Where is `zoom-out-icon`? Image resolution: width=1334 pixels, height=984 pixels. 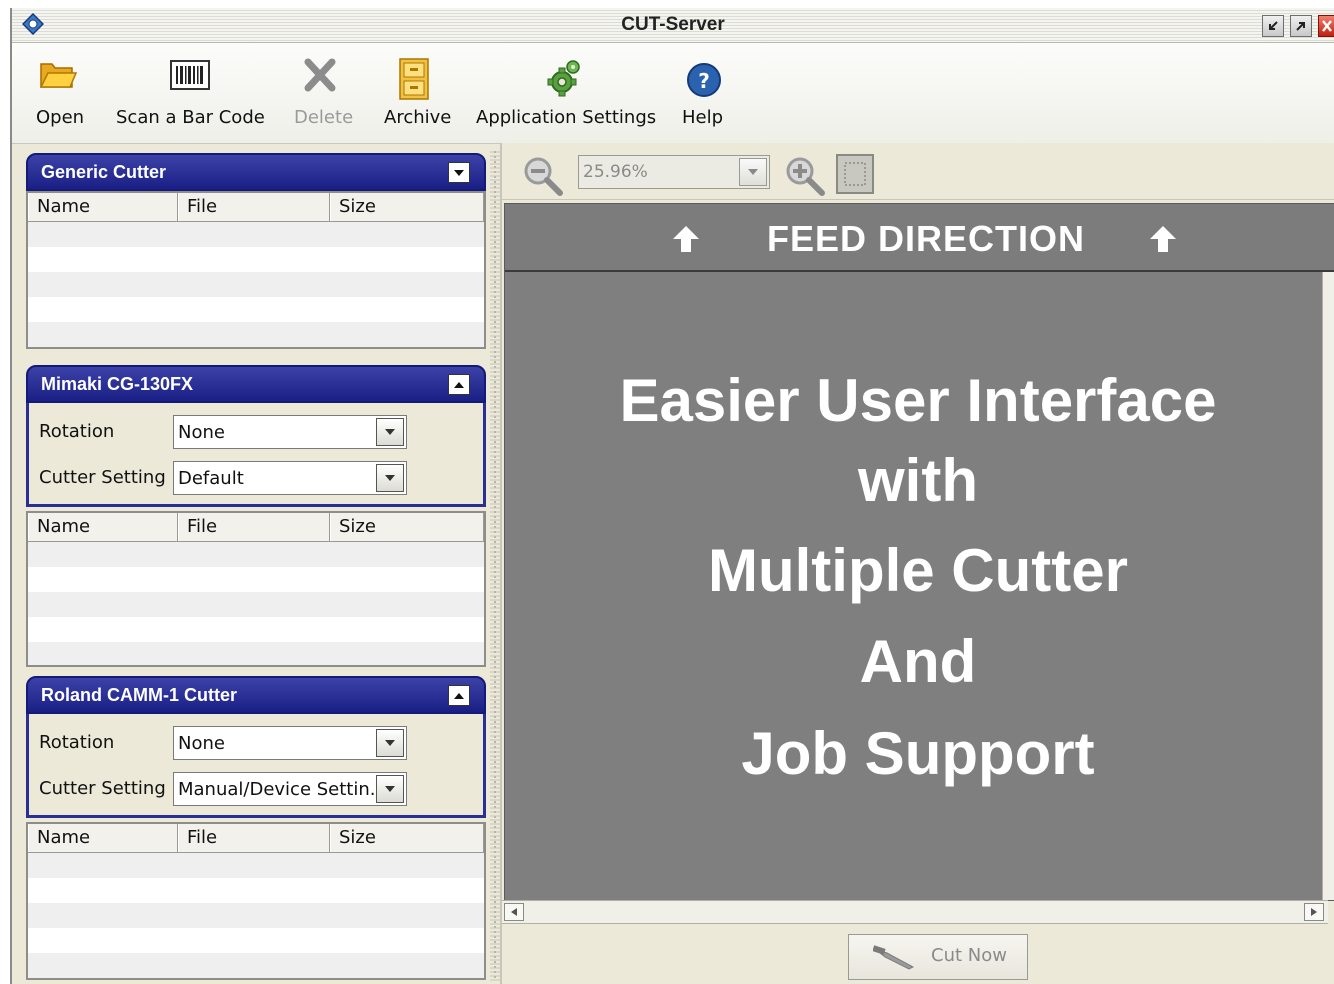
zoom-out-icon is located at coordinates (544, 176).